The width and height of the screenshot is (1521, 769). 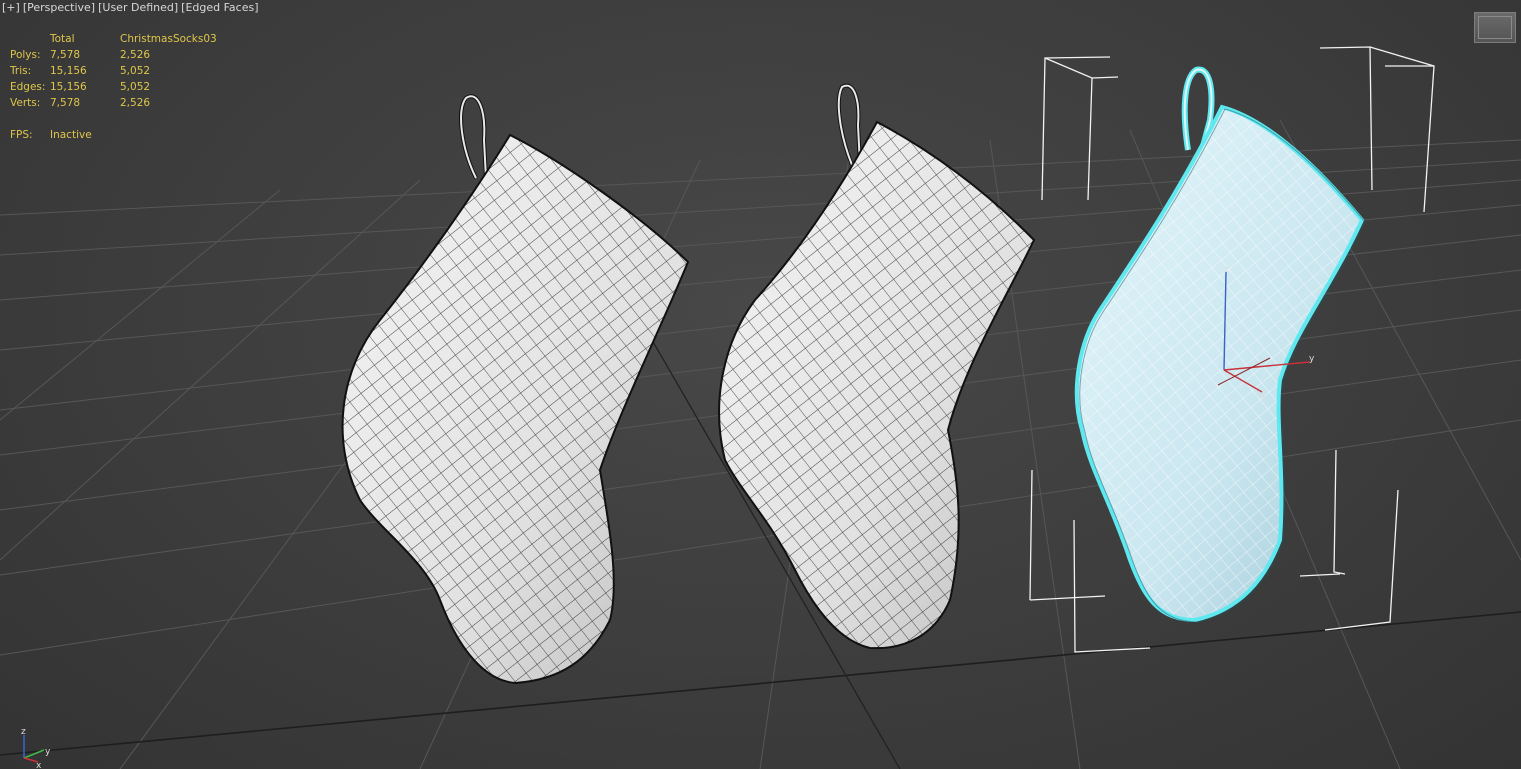 I want to click on viewport-menu-shading: [User Defined], so click(x=138, y=7).